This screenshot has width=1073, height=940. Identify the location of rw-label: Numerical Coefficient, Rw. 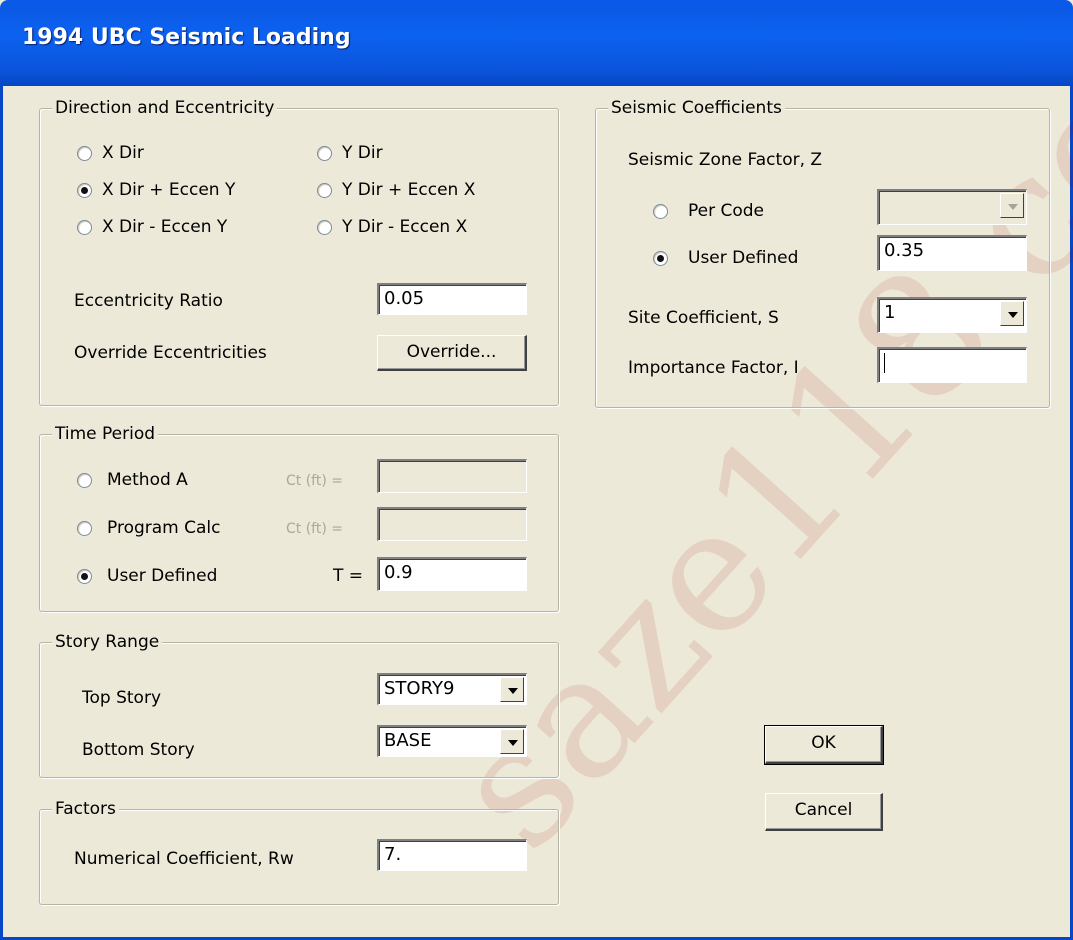
(184, 859).